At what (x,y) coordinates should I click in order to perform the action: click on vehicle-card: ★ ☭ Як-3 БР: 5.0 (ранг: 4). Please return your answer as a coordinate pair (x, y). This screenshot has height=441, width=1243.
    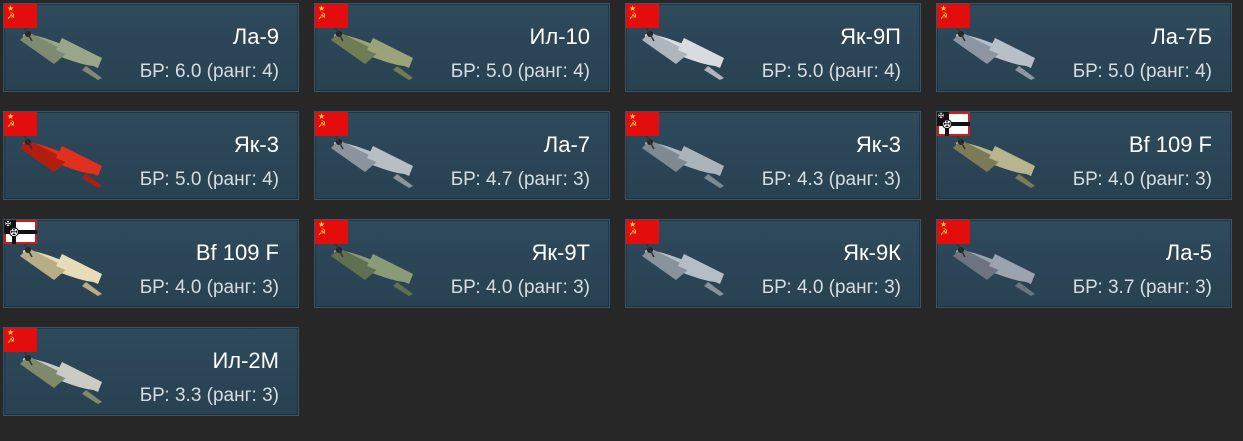
    Looking at the image, I should click on (151, 155).